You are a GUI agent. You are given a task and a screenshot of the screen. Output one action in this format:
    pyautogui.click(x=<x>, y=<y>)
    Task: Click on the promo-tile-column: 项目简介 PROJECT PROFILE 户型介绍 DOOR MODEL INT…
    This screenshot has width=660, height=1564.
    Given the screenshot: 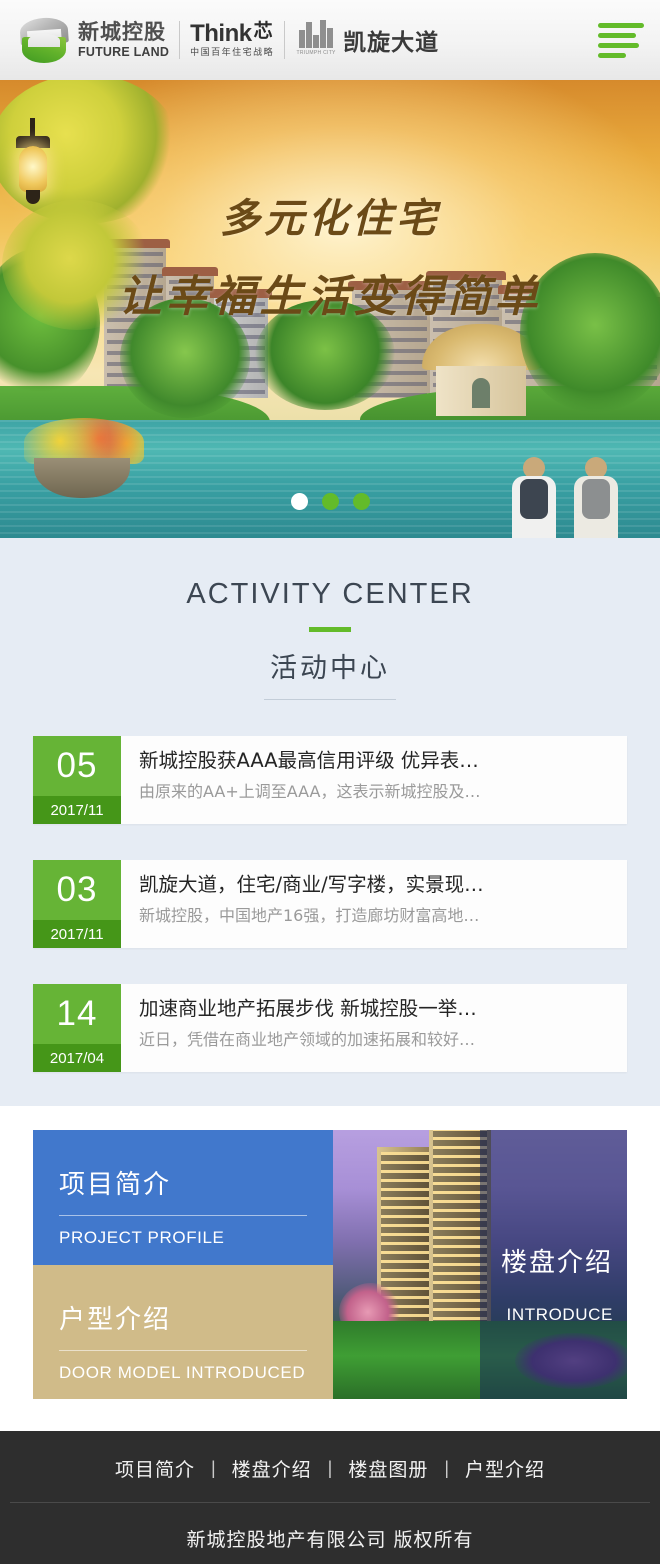 What is the action you would take?
    pyautogui.click(x=183, y=1264)
    